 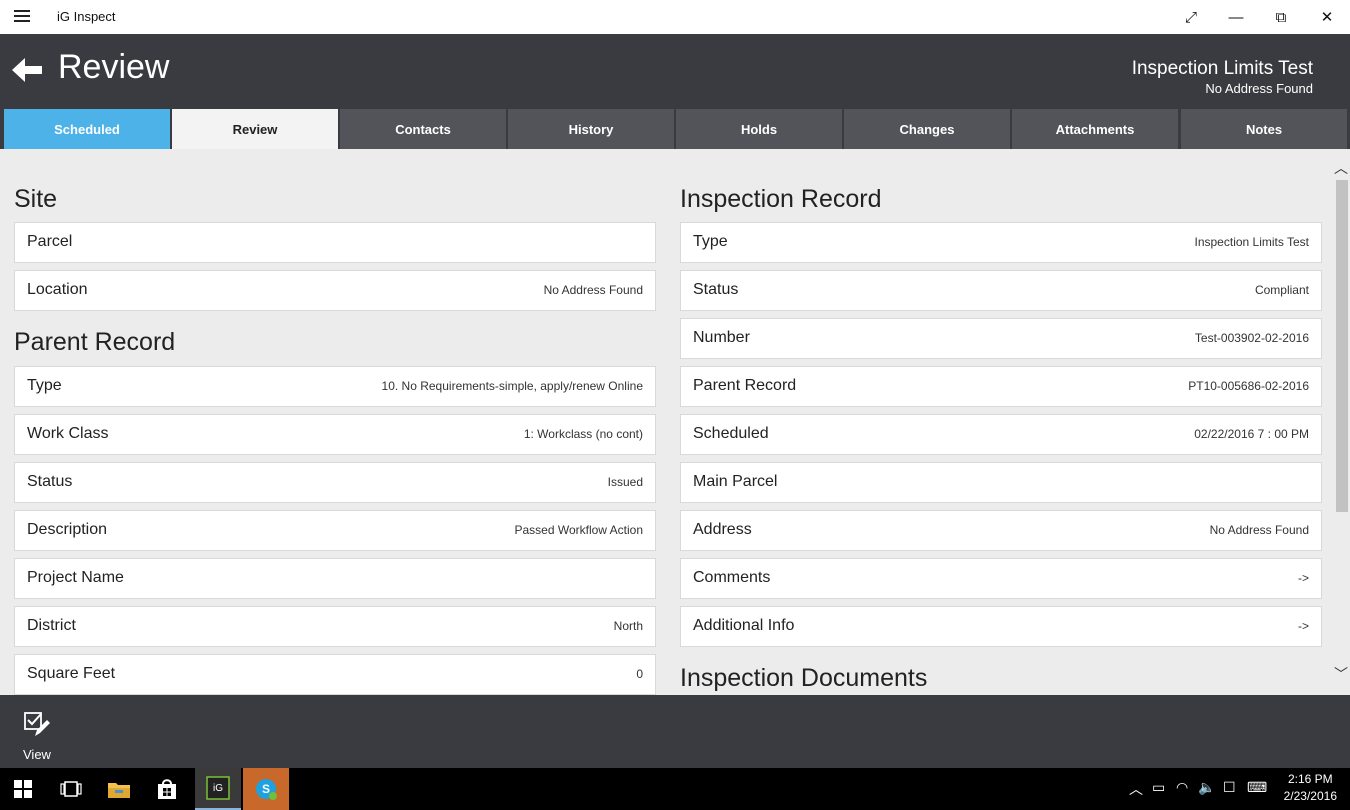 What do you see at coordinates (51, 625) in the screenshot?
I see `field-label: District` at bounding box center [51, 625].